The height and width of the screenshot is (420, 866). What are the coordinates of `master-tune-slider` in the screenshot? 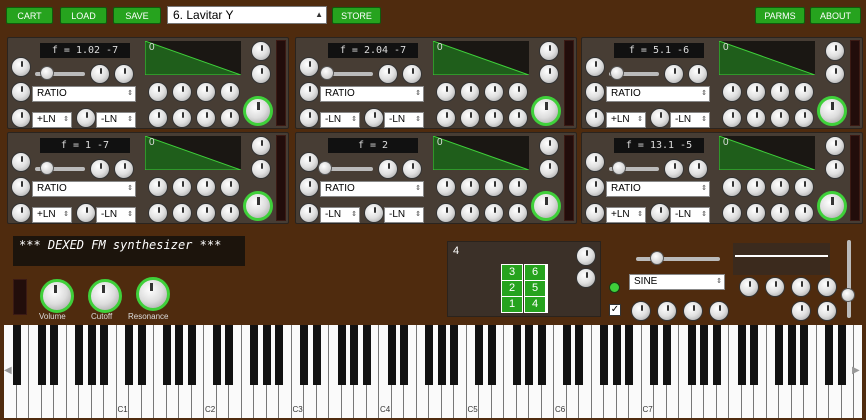 It's located at (848, 279).